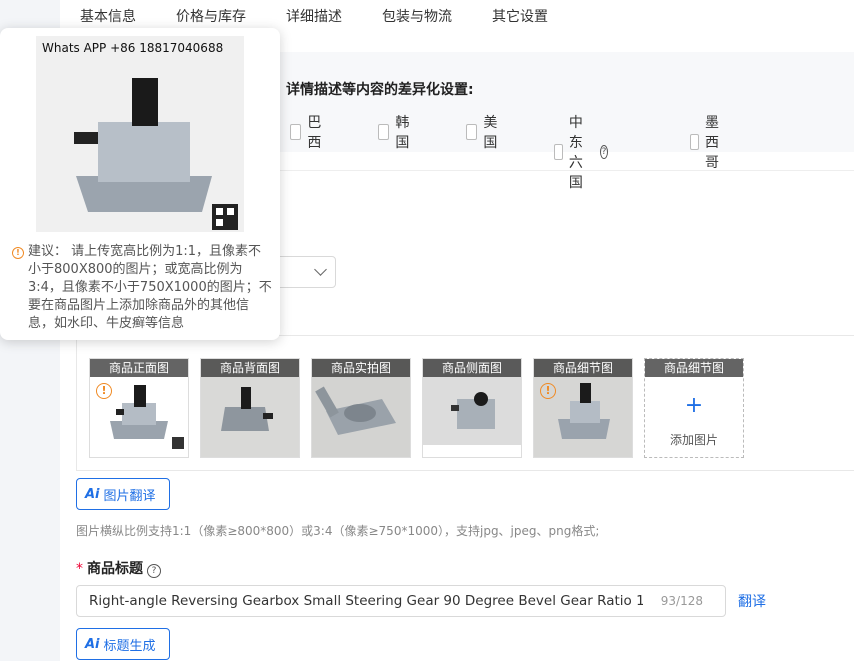 This screenshot has height=661, width=854. I want to click on image-slot-front: 商品正面图 !, so click(139, 408).